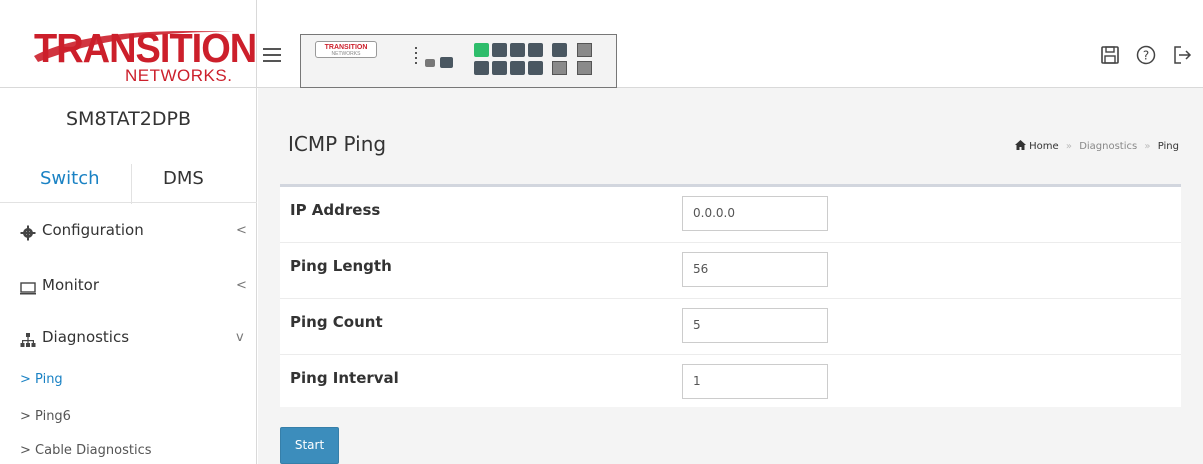 The width and height of the screenshot is (1203, 464). What do you see at coordinates (430, 63) in the screenshot?
I see `console-port` at bounding box center [430, 63].